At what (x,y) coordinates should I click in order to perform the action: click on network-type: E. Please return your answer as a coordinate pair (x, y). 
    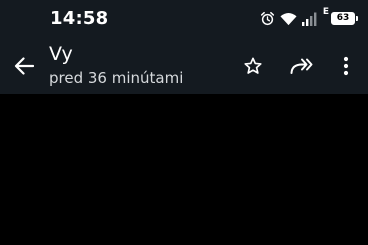
    Looking at the image, I should click on (325, 12).